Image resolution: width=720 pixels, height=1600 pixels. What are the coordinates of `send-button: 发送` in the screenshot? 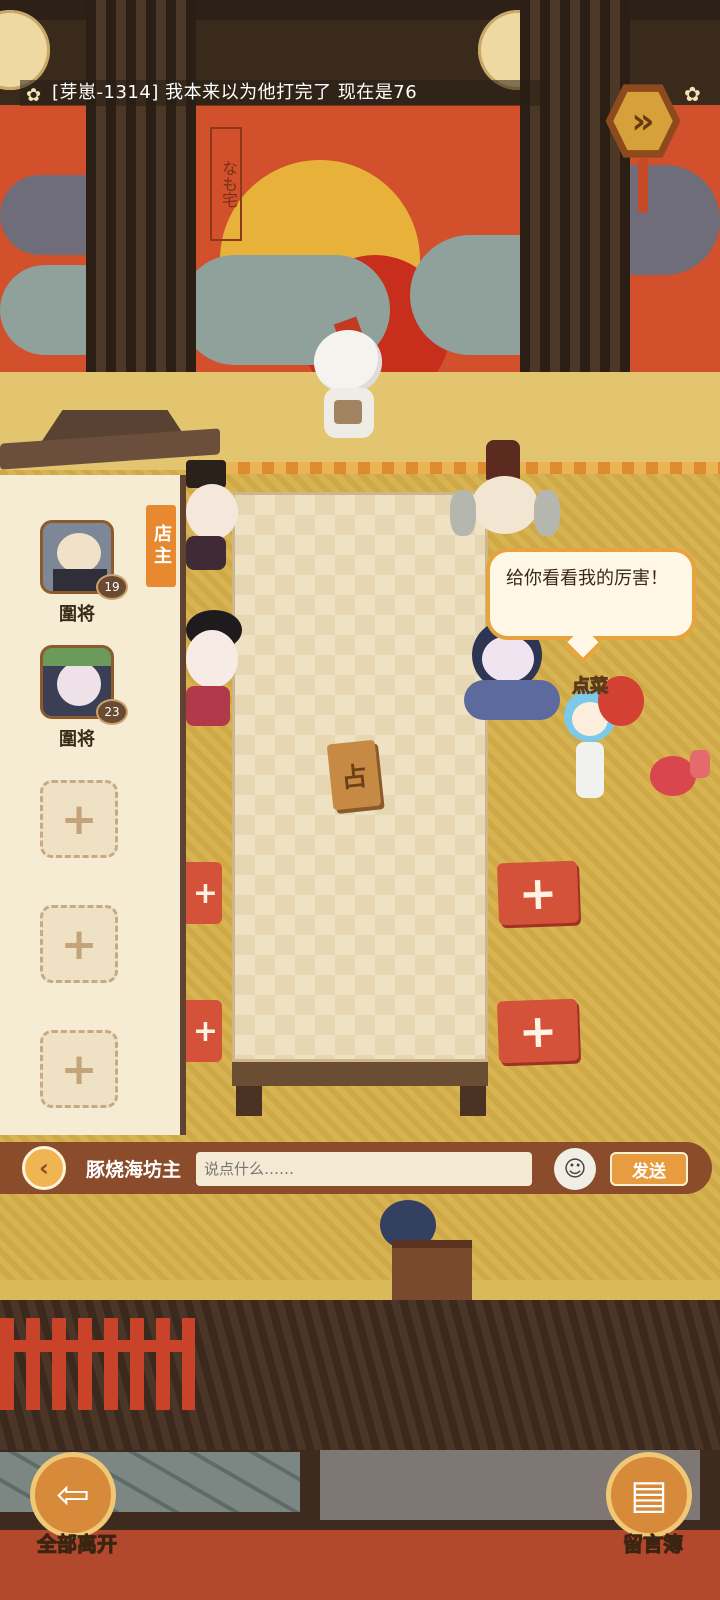 It's located at (649, 1169).